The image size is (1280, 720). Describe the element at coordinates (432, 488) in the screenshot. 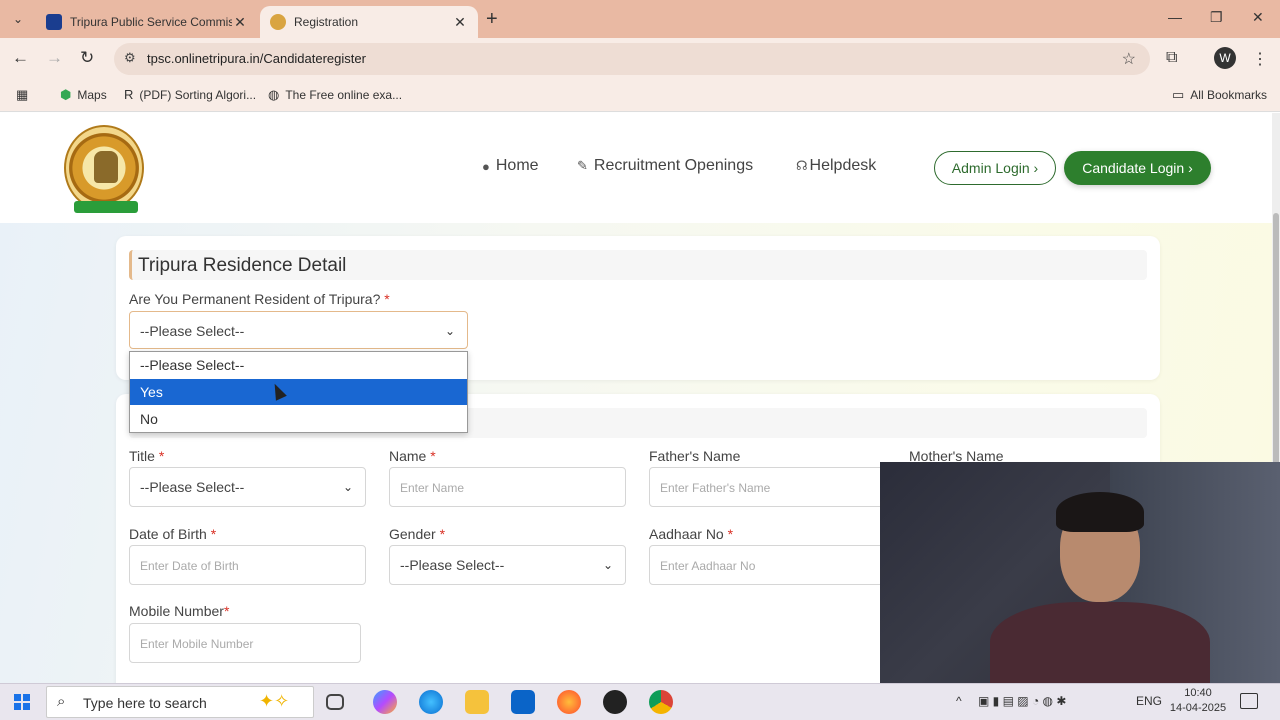

I see `placeholder: Enter Name` at that location.